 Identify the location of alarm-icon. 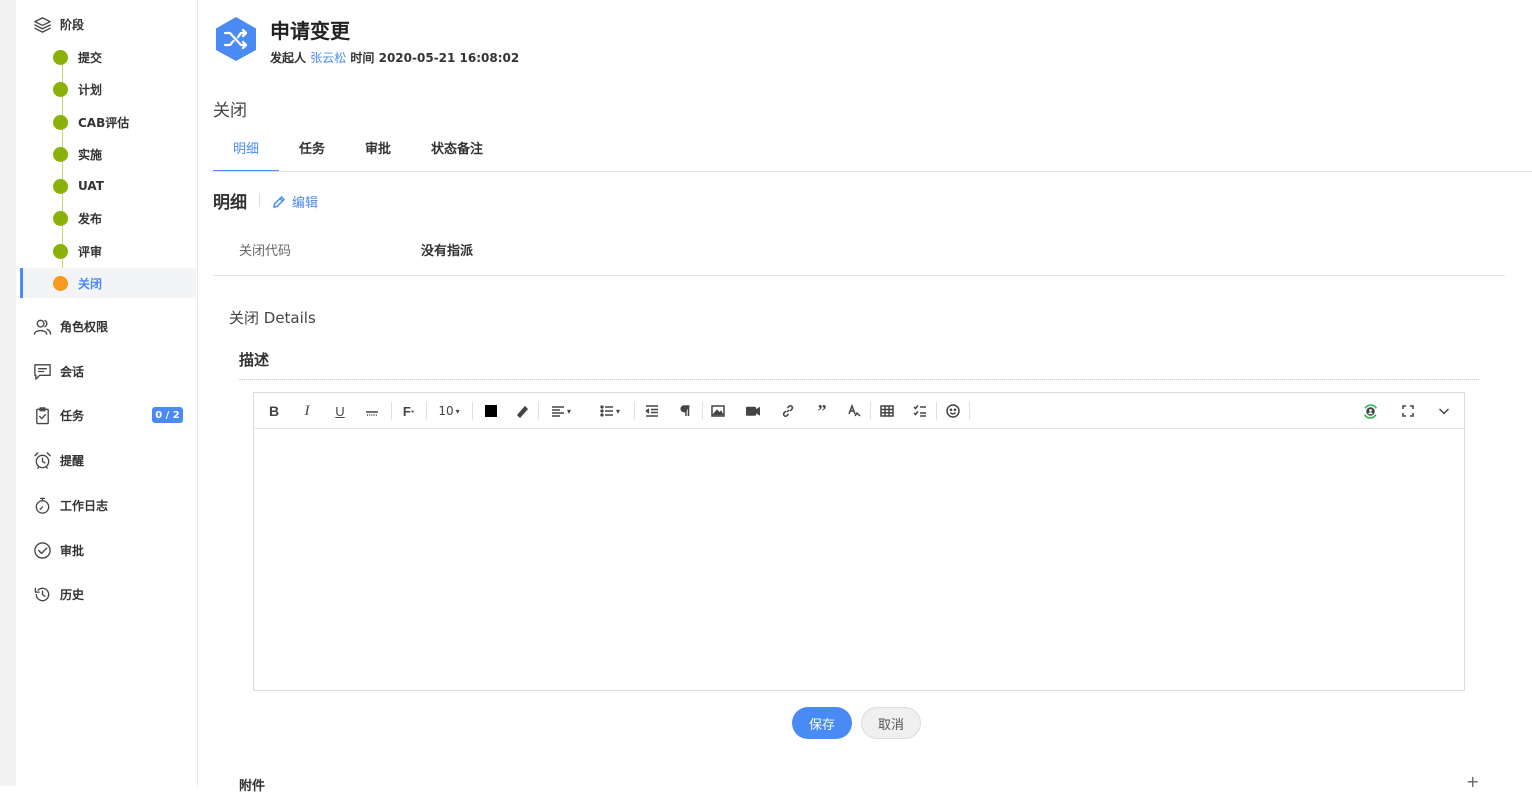
(42, 460).